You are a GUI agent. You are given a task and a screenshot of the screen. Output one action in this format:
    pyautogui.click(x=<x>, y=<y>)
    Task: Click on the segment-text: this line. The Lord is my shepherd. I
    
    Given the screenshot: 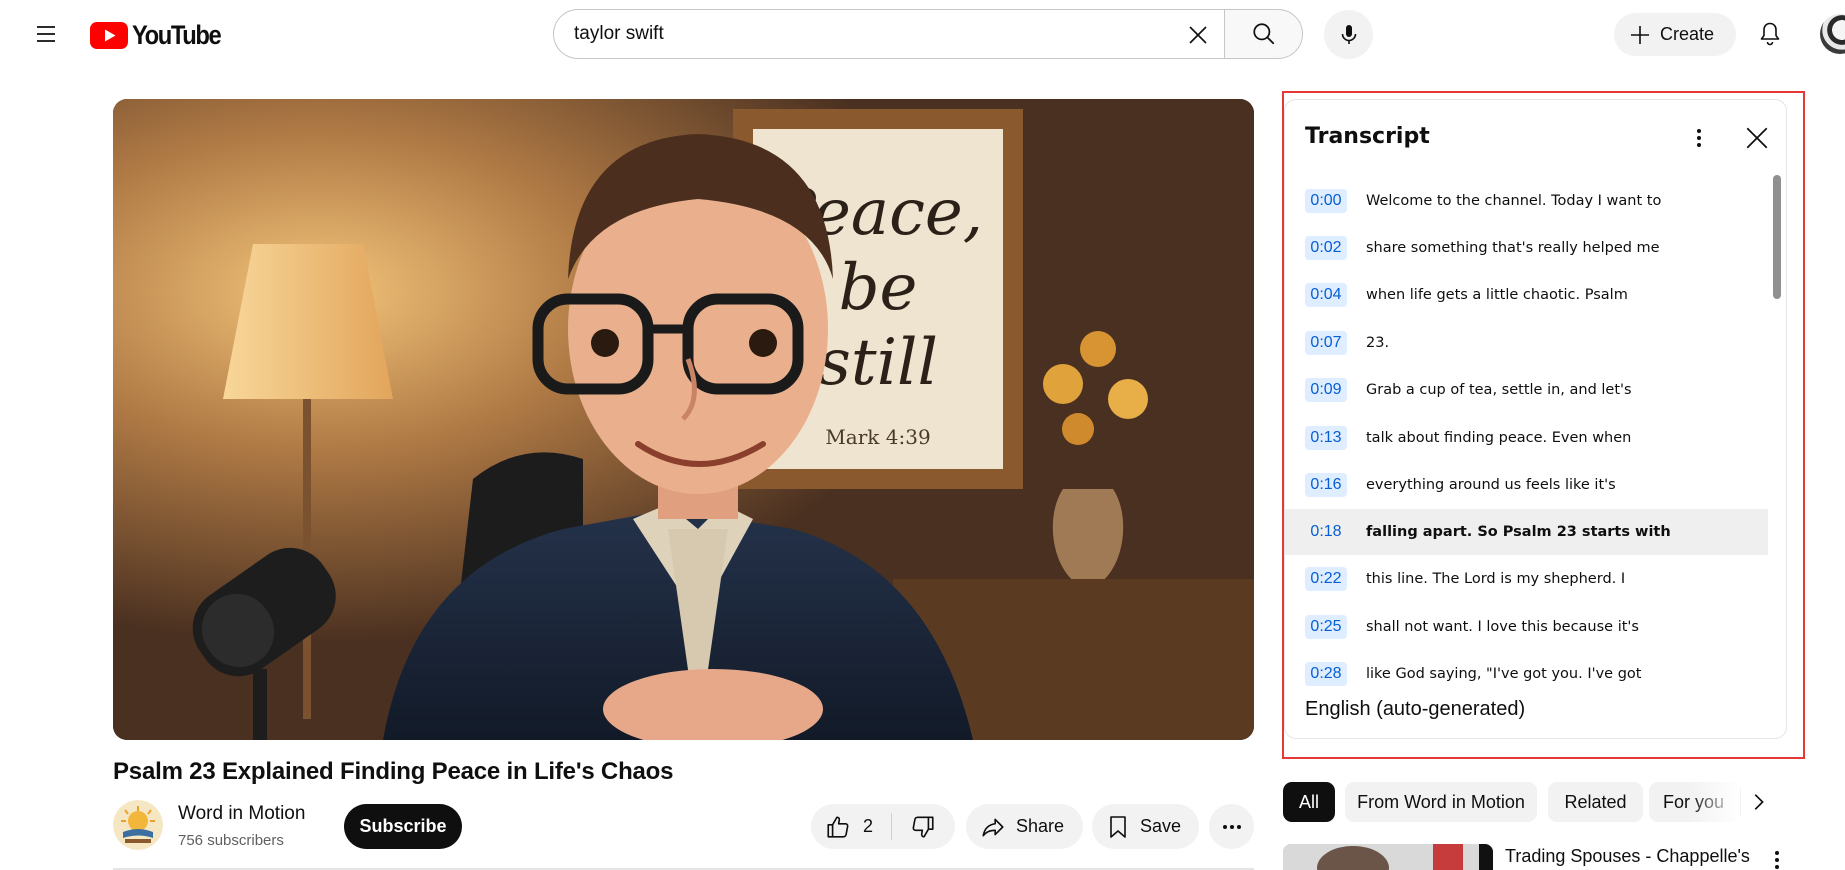 What is the action you would take?
    pyautogui.click(x=1496, y=579)
    